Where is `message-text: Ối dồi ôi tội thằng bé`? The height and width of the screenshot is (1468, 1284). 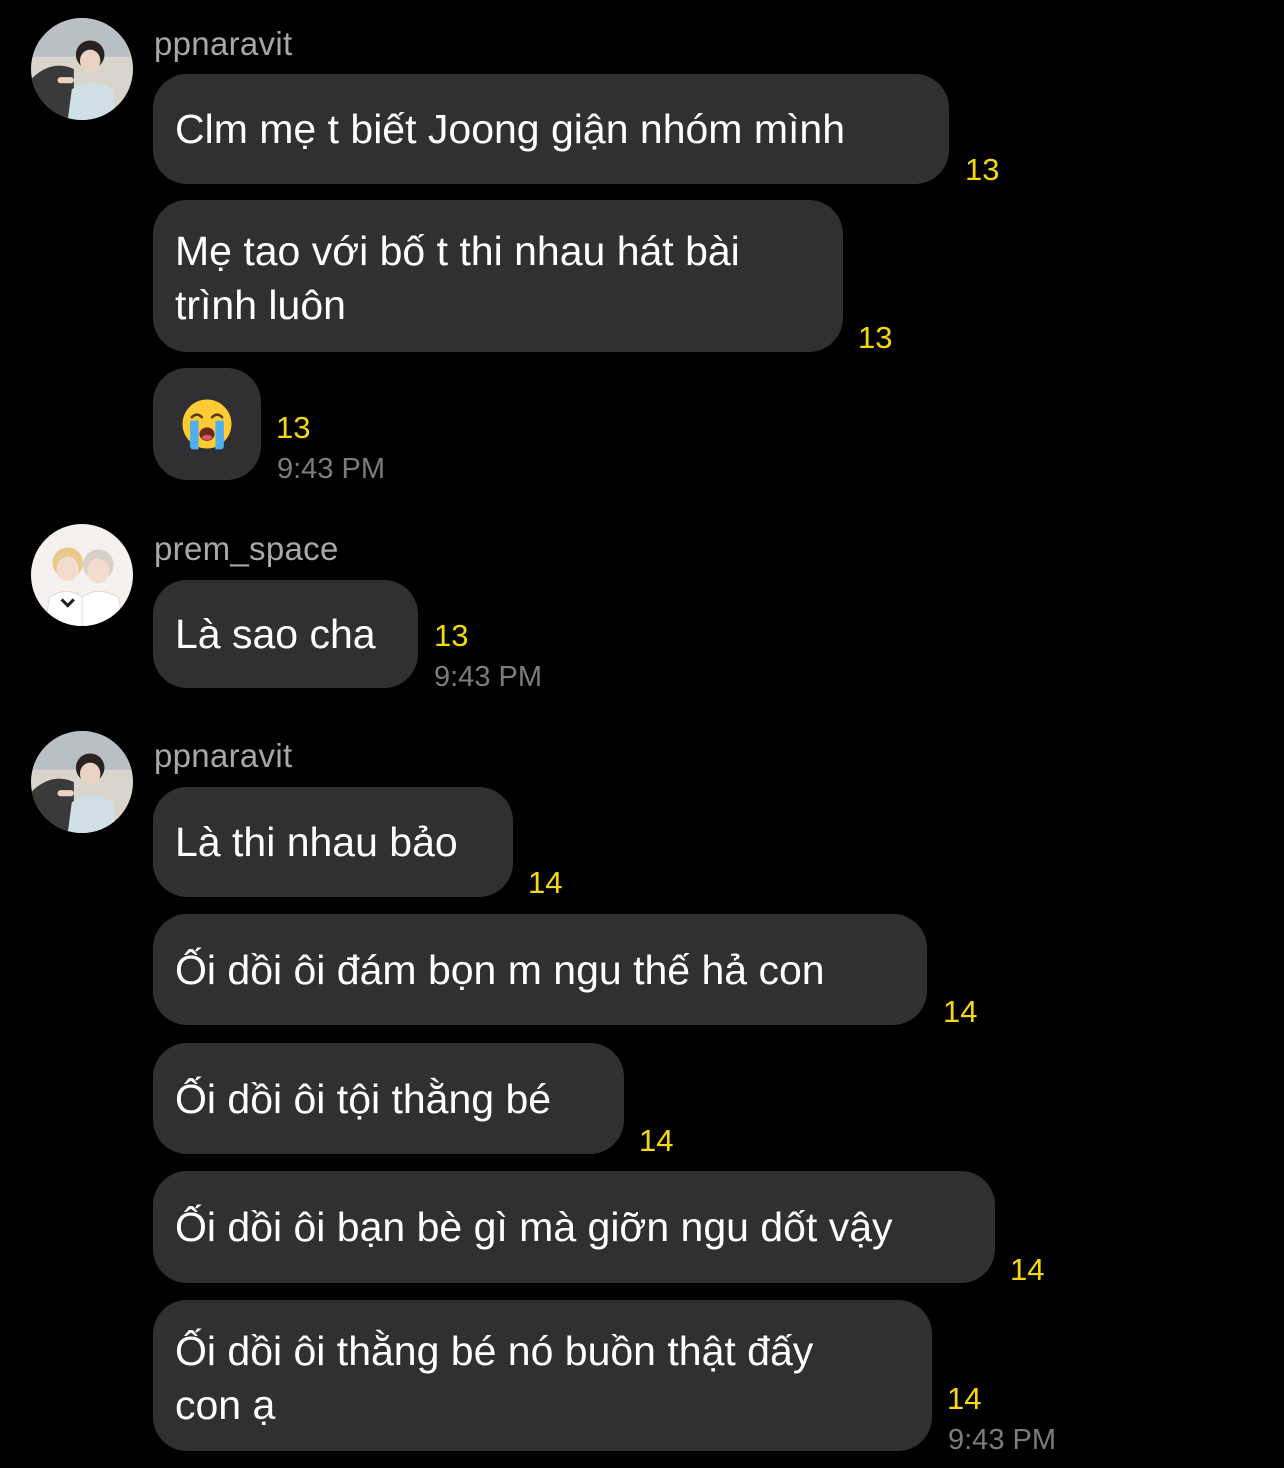 message-text: Ối dồi ôi tội thằng bé is located at coordinates (363, 1098).